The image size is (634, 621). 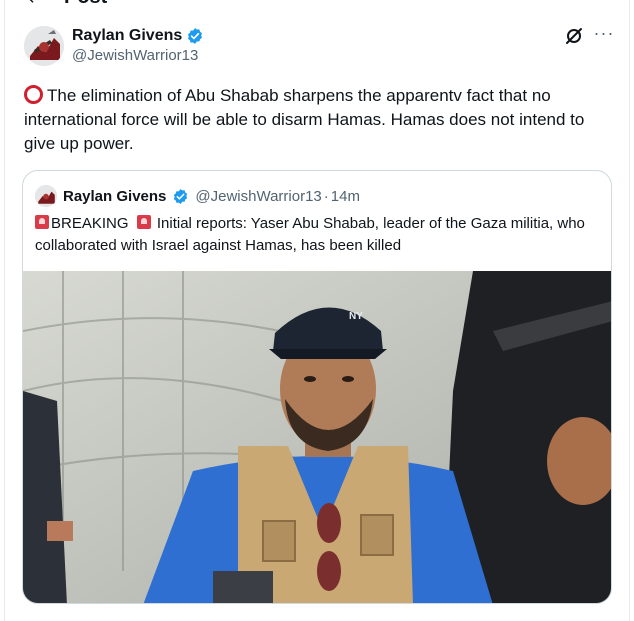 I want to click on back-arrow-icon, so click(x=33, y=3).